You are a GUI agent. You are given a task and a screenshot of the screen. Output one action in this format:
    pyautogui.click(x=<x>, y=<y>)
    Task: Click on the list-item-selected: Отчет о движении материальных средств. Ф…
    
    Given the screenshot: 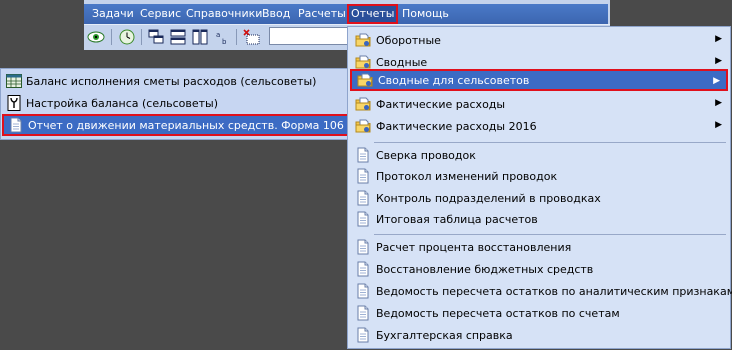 What is the action you would take?
    pyautogui.click(x=176, y=125)
    